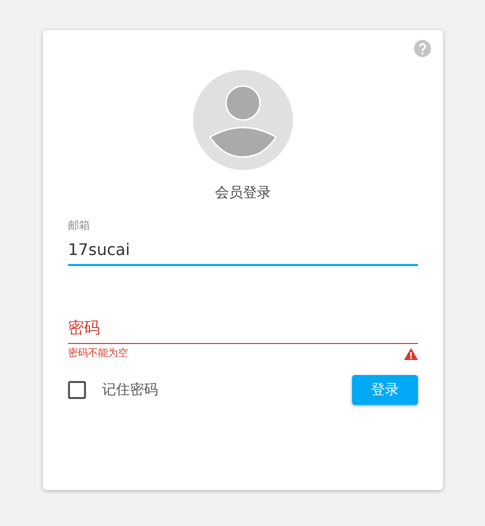  Describe the element at coordinates (130, 390) in the screenshot. I see `remember-label: 记住密码` at that location.